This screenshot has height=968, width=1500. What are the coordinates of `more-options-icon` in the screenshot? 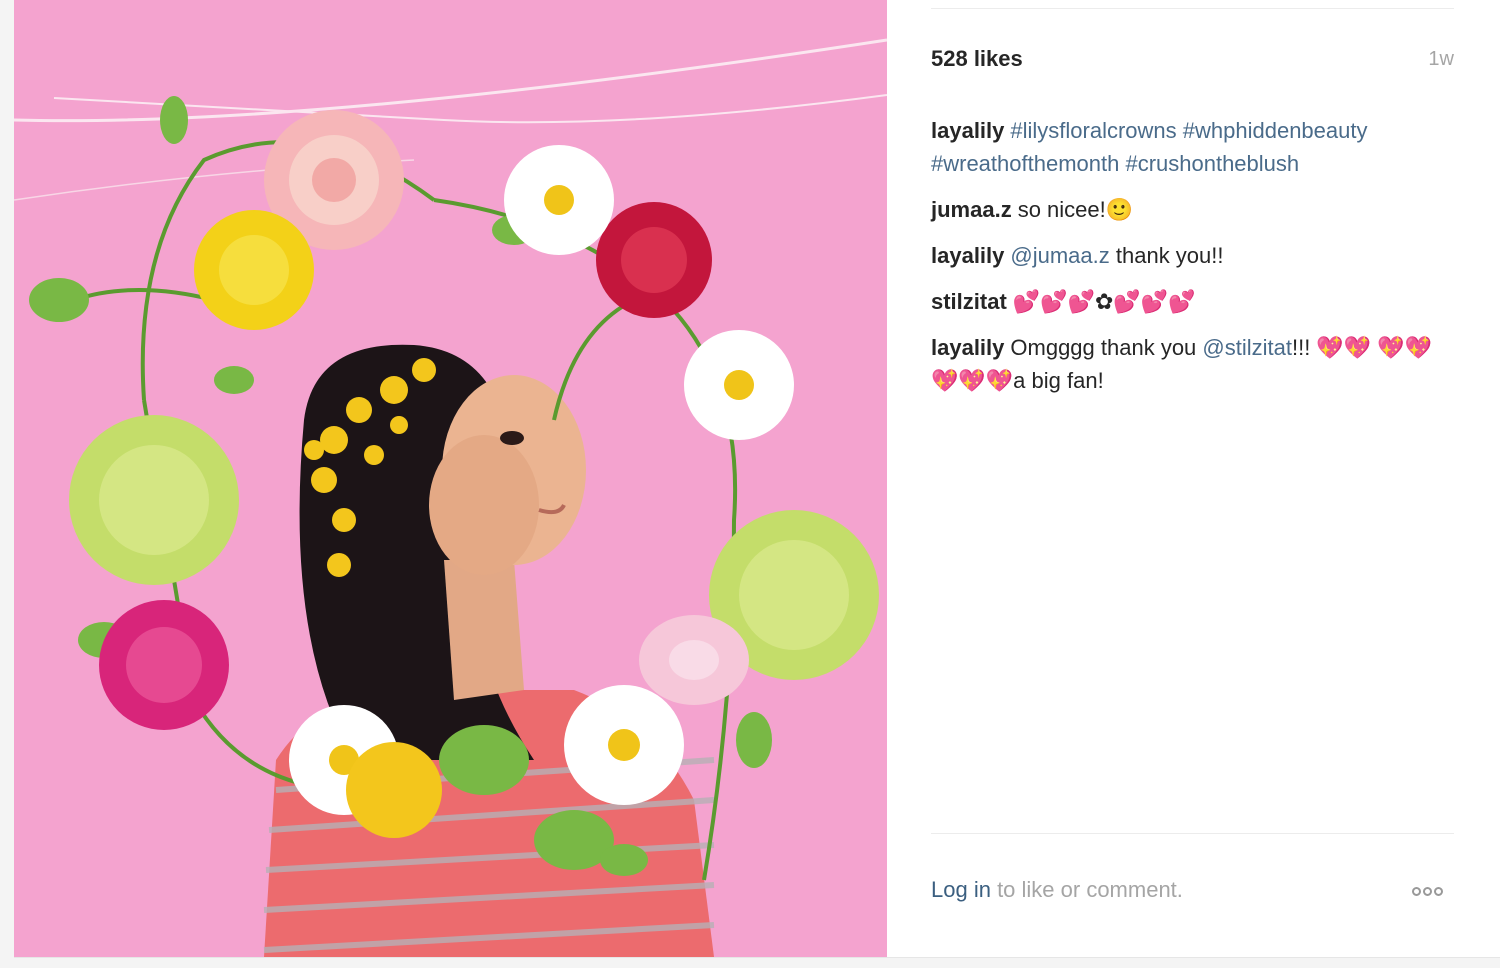 It's located at (1432, 890).